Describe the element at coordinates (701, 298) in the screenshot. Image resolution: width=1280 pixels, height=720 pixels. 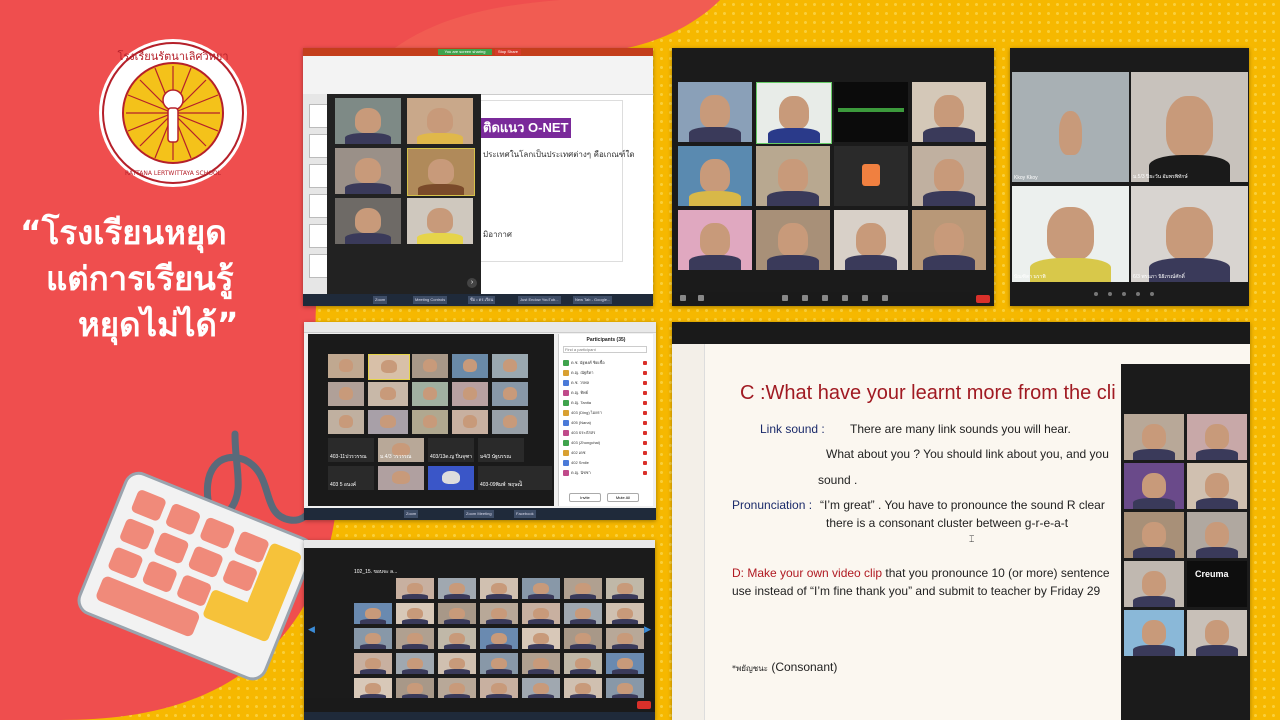
I see `video-icon` at that location.